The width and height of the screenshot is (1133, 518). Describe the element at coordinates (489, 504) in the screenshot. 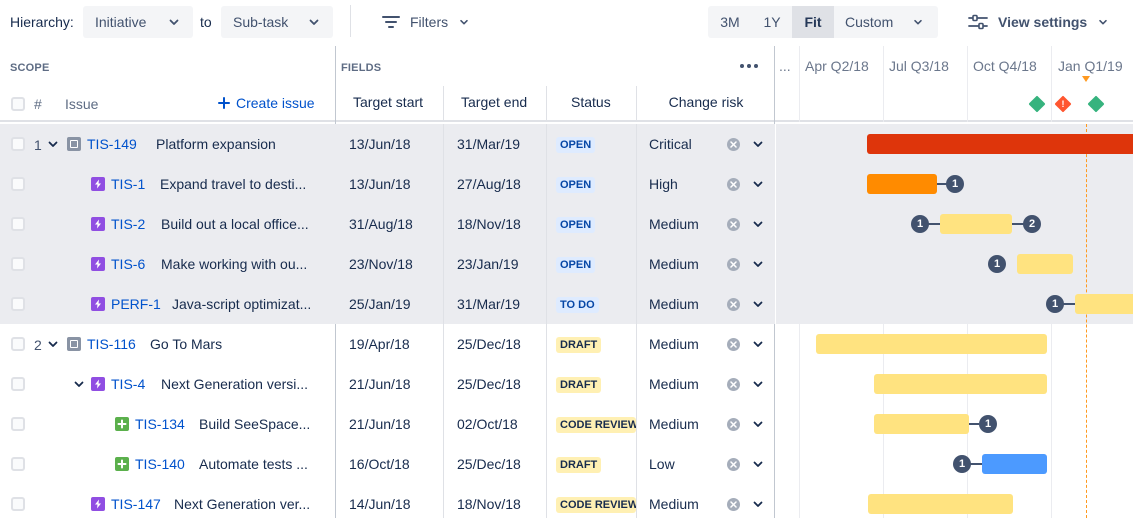

I see `target-end-cell: 18/Nov/18` at that location.